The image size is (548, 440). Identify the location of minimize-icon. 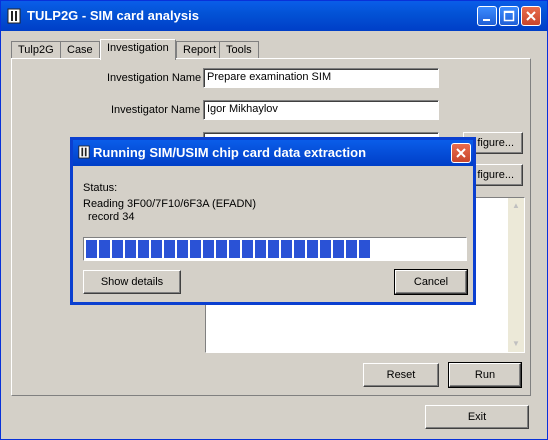
(486, 20).